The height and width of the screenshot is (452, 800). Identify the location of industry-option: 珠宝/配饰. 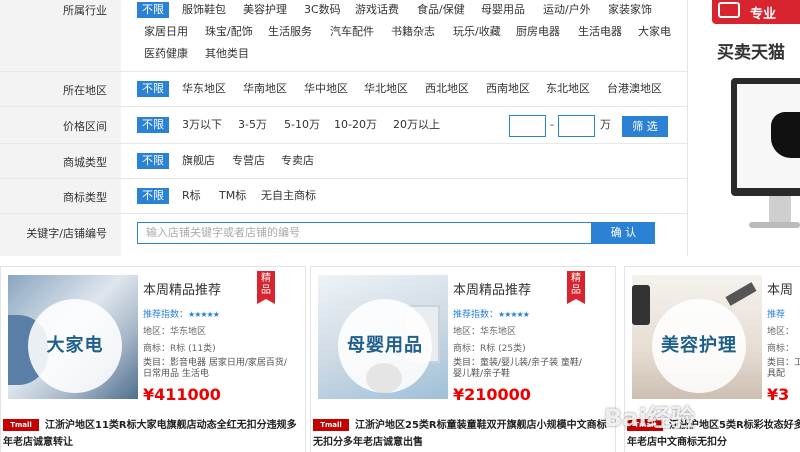
(229, 32).